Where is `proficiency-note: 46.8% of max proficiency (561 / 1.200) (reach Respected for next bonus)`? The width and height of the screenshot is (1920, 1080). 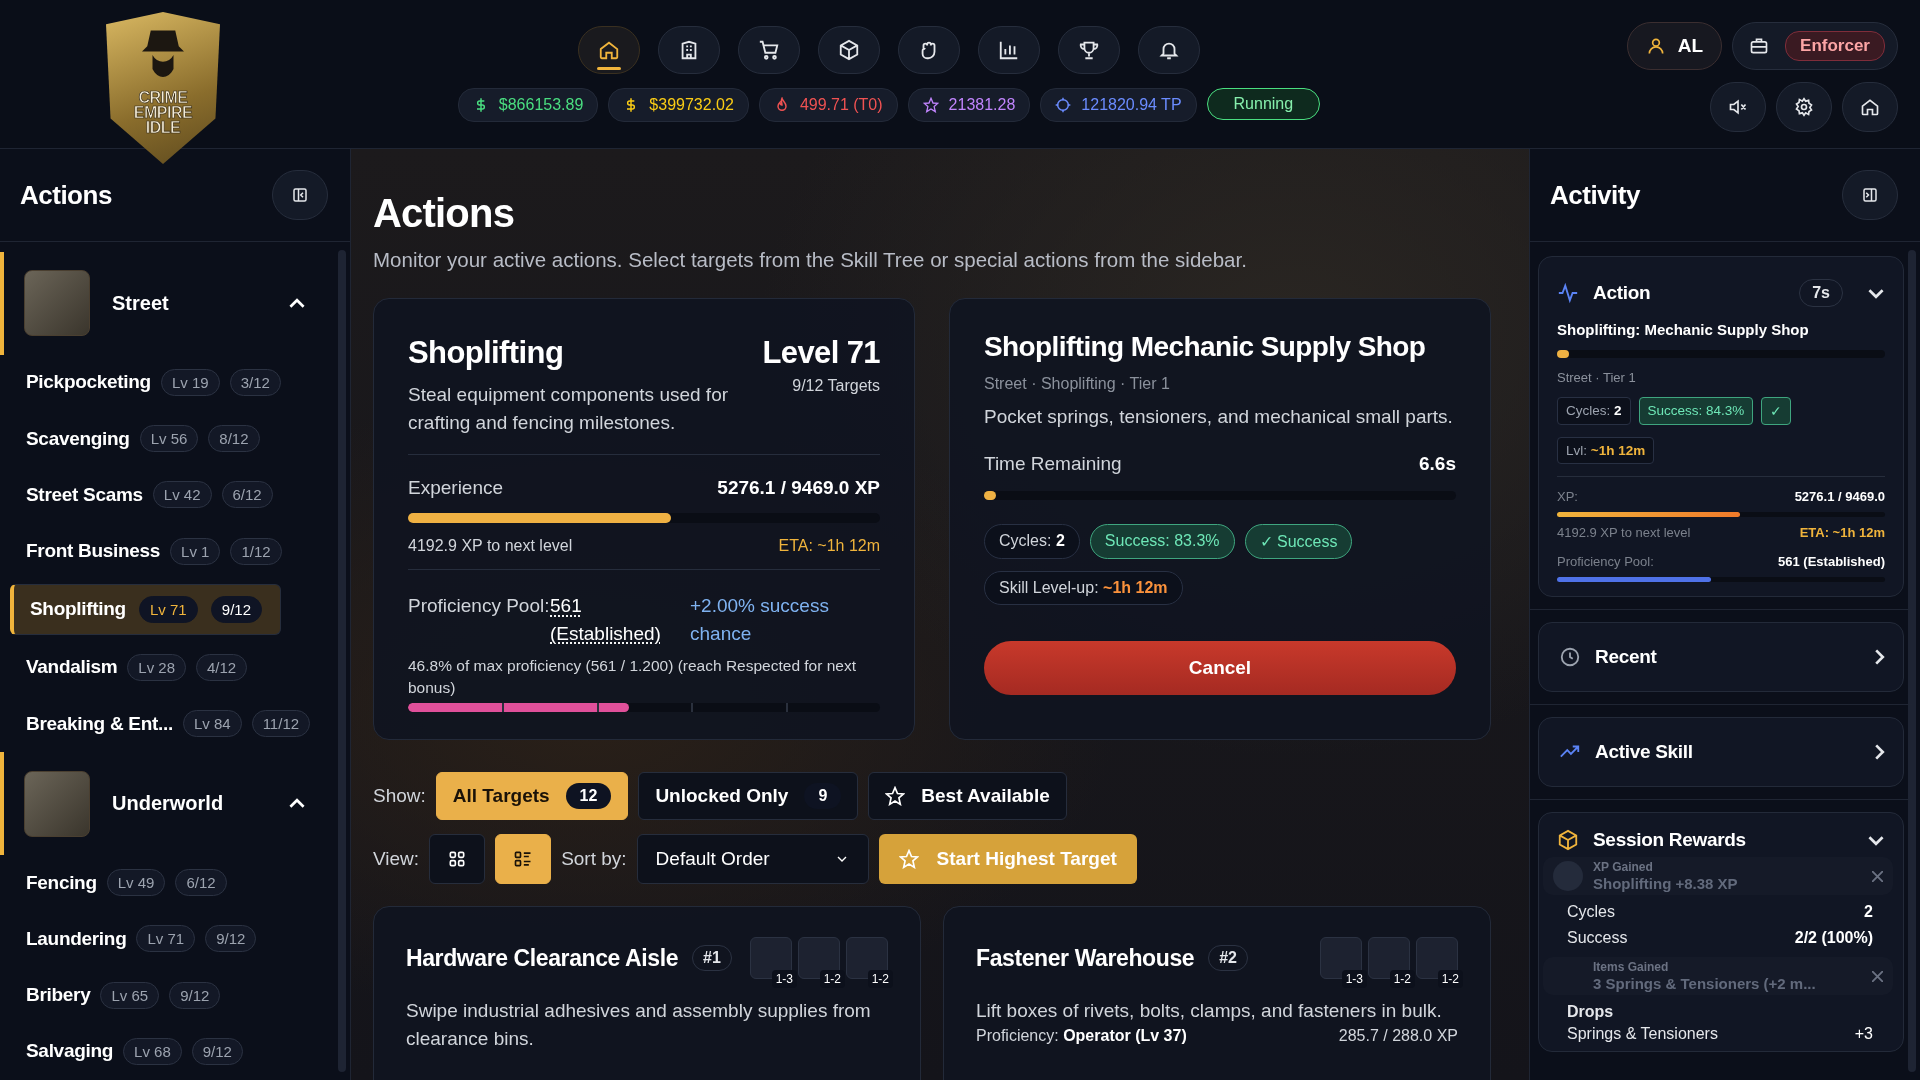 proficiency-note: 46.8% of max proficiency (561 / 1.200) (reach Respected for next bonus) is located at coordinates (632, 677).